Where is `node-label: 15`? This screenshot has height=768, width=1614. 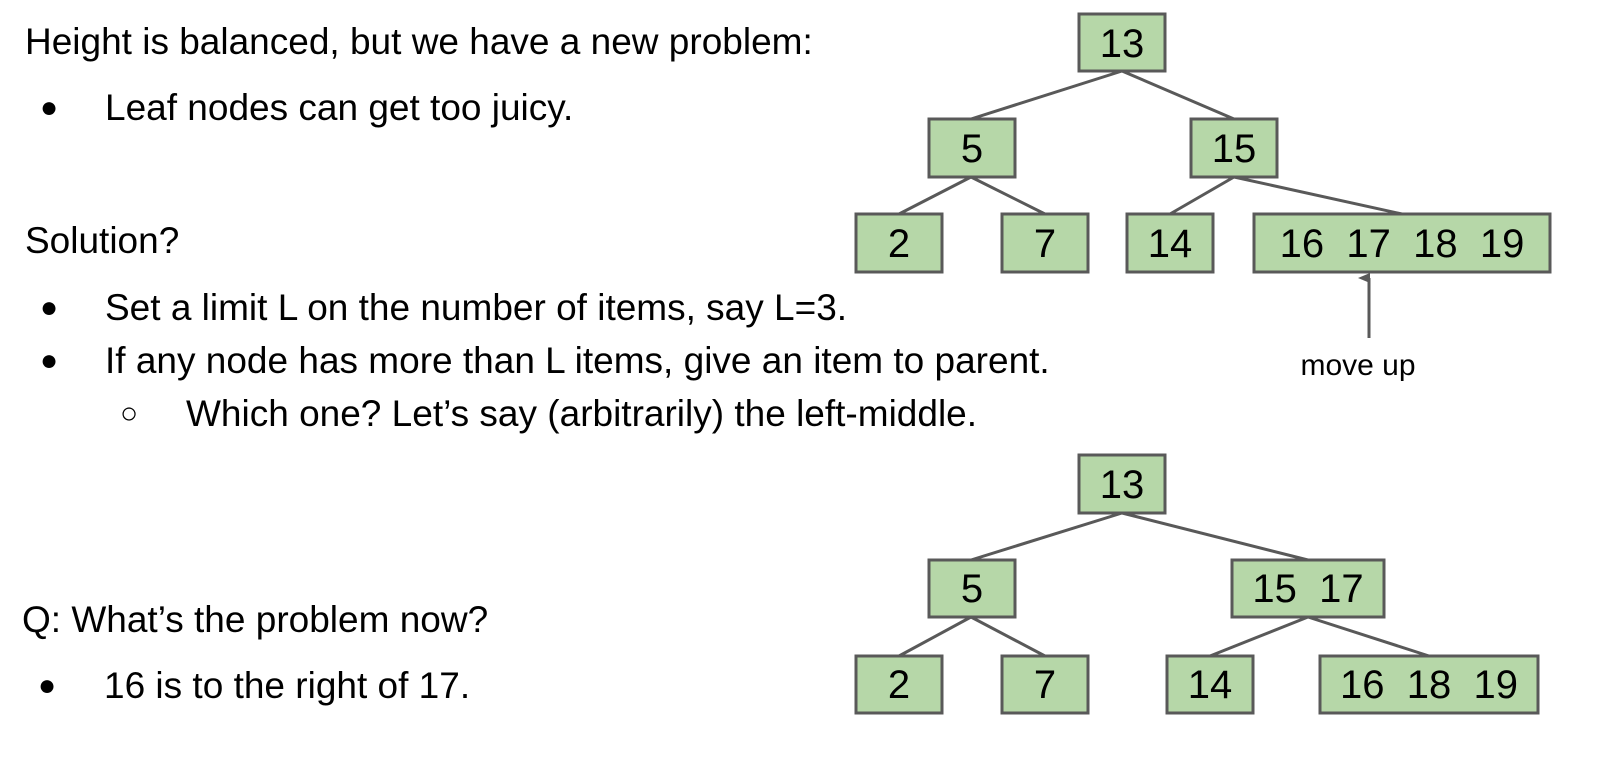 node-label: 15 is located at coordinates (1234, 149).